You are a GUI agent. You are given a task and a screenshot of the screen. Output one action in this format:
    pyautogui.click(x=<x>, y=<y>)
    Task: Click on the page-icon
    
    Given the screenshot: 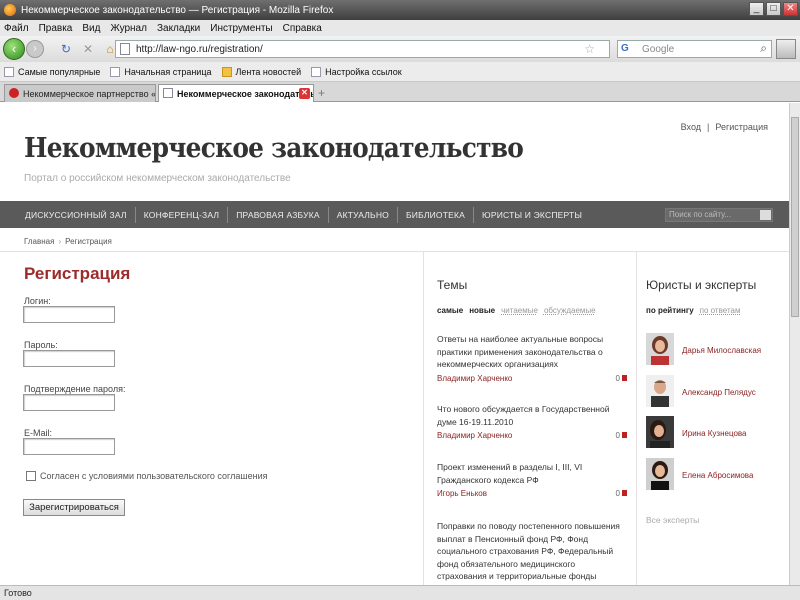 What is the action you would take?
    pyautogui.click(x=316, y=71)
    